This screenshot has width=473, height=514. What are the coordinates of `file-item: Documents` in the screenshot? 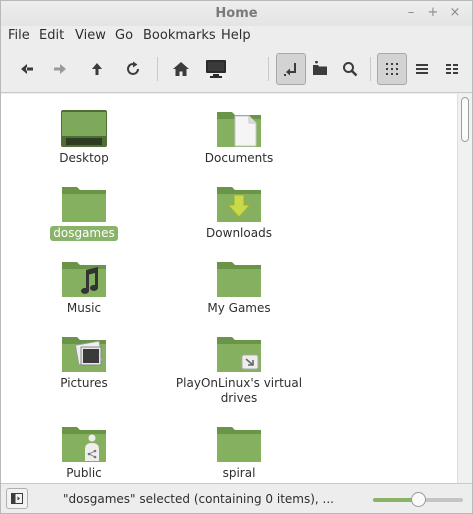 It's located at (239, 138).